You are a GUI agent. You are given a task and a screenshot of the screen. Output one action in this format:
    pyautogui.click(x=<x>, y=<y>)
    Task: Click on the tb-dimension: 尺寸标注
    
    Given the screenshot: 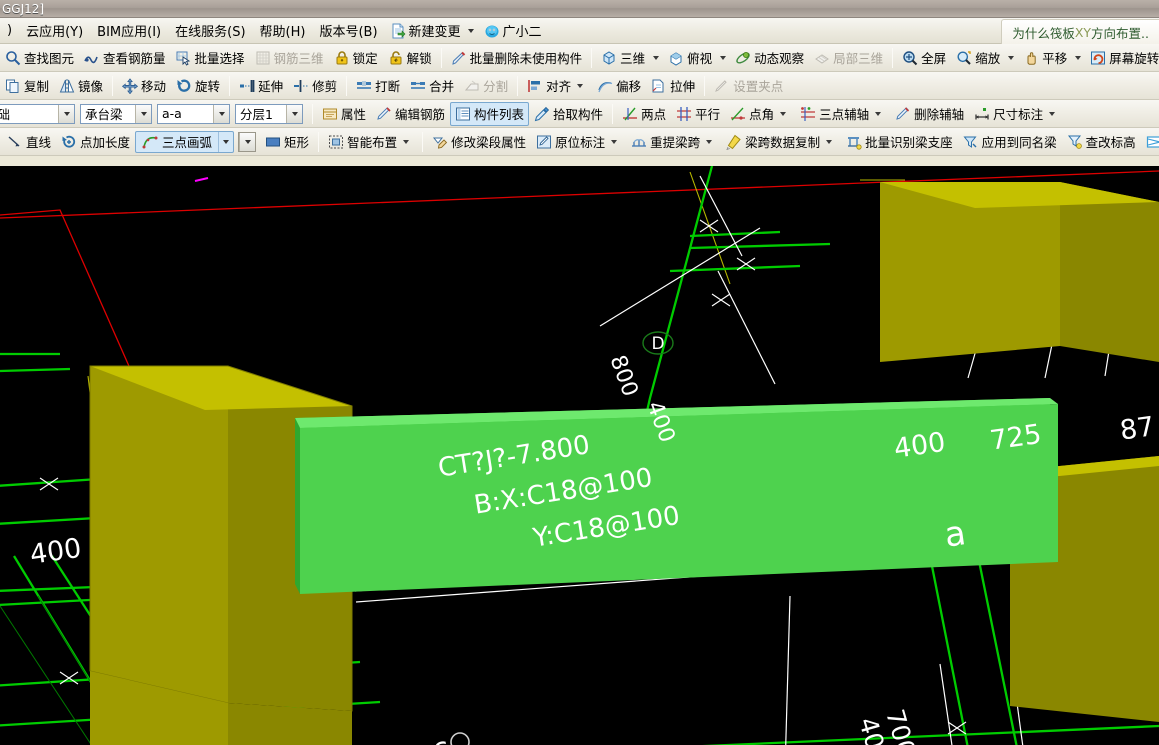 What is the action you would take?
    pyautogui.click(x=1016, y=114)
    